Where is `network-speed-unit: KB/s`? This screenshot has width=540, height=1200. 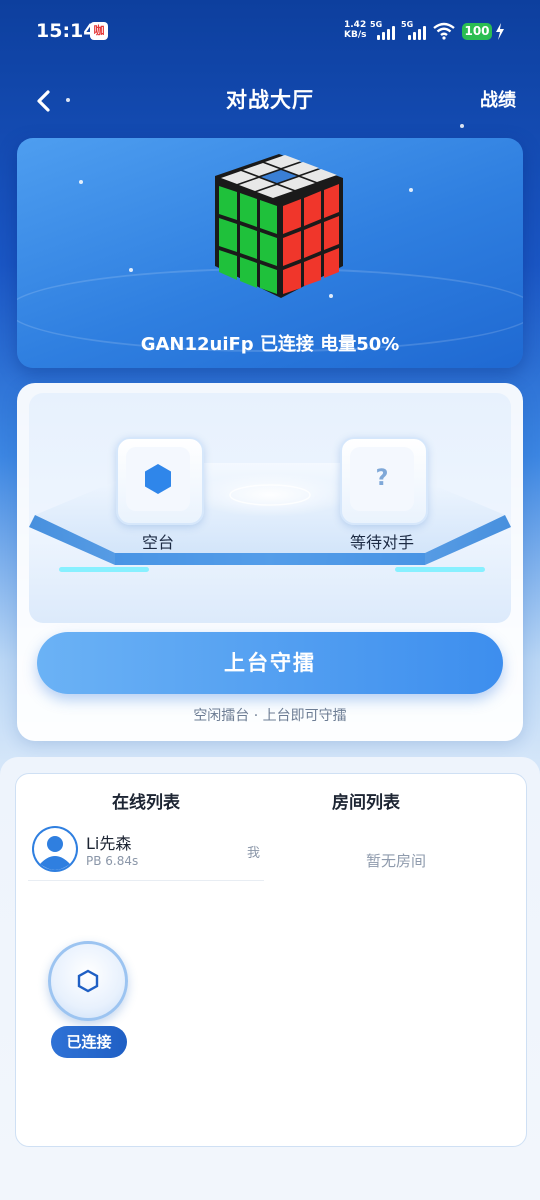
network-speed-unit: KB/s is located at coordinates (355, 35).